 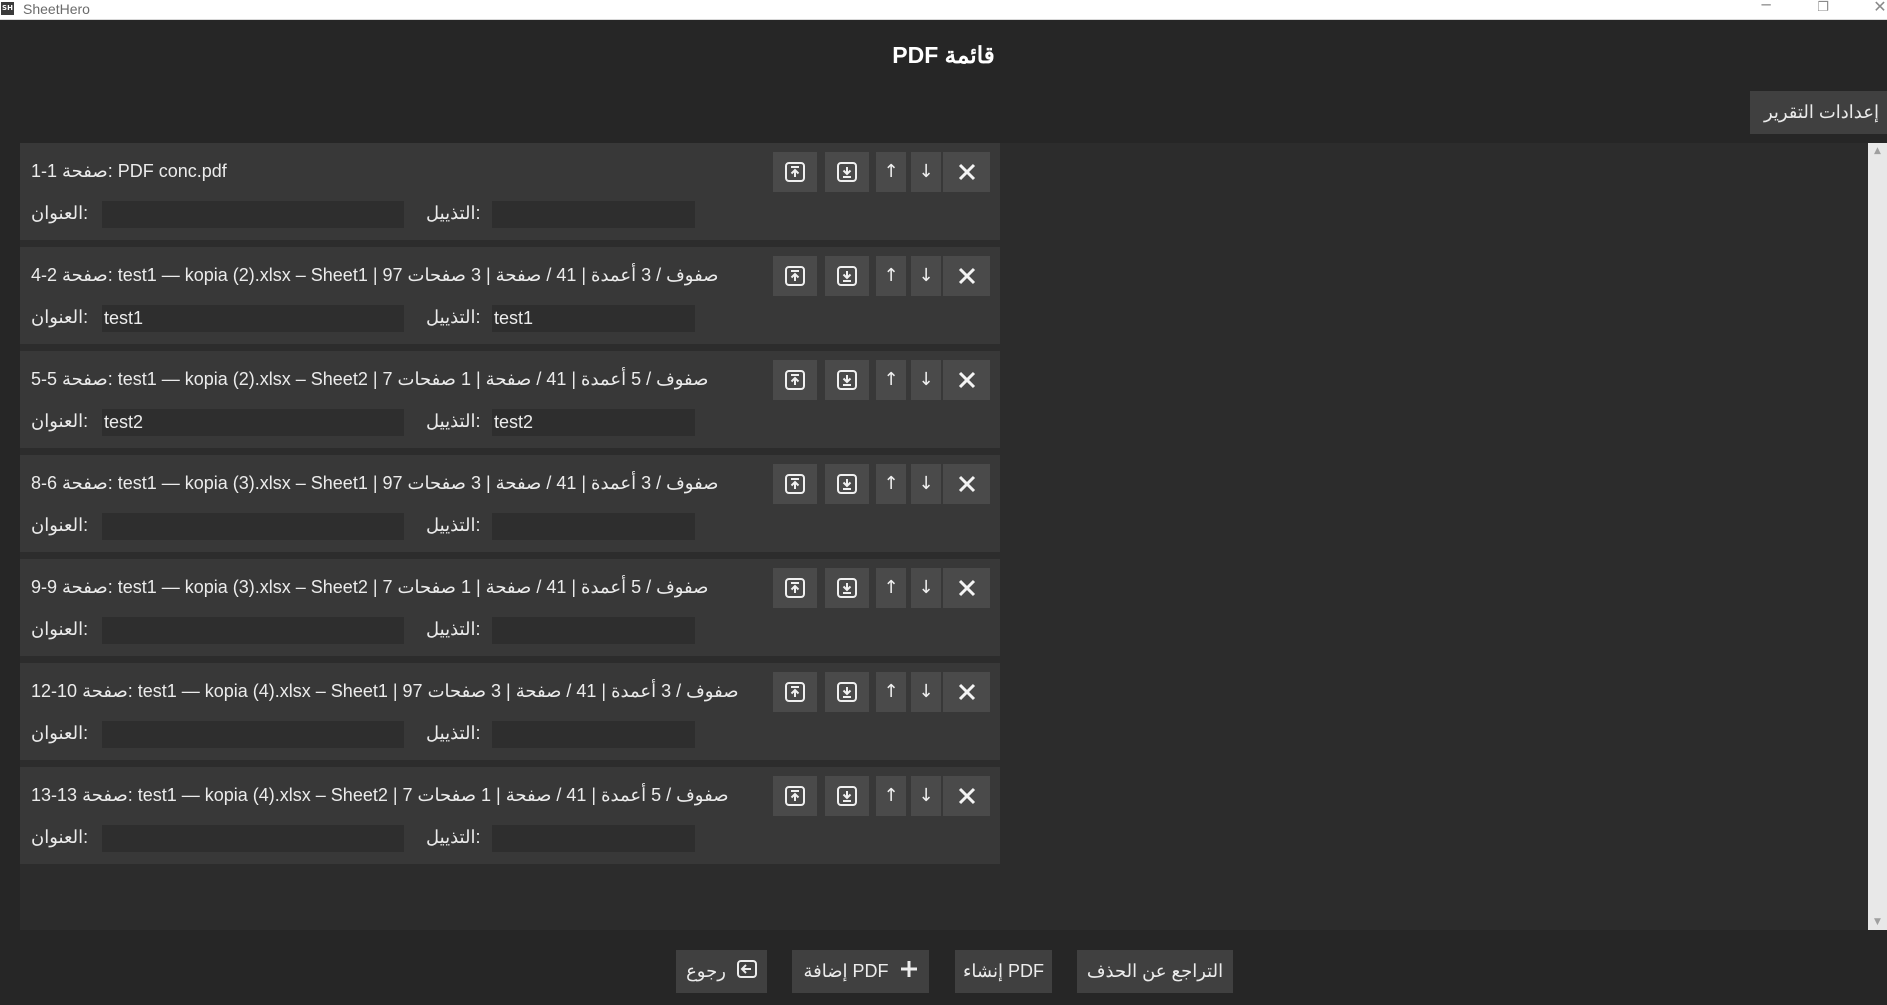 I want to click on maximize-button: ❐, so click(x=1823, y=11).